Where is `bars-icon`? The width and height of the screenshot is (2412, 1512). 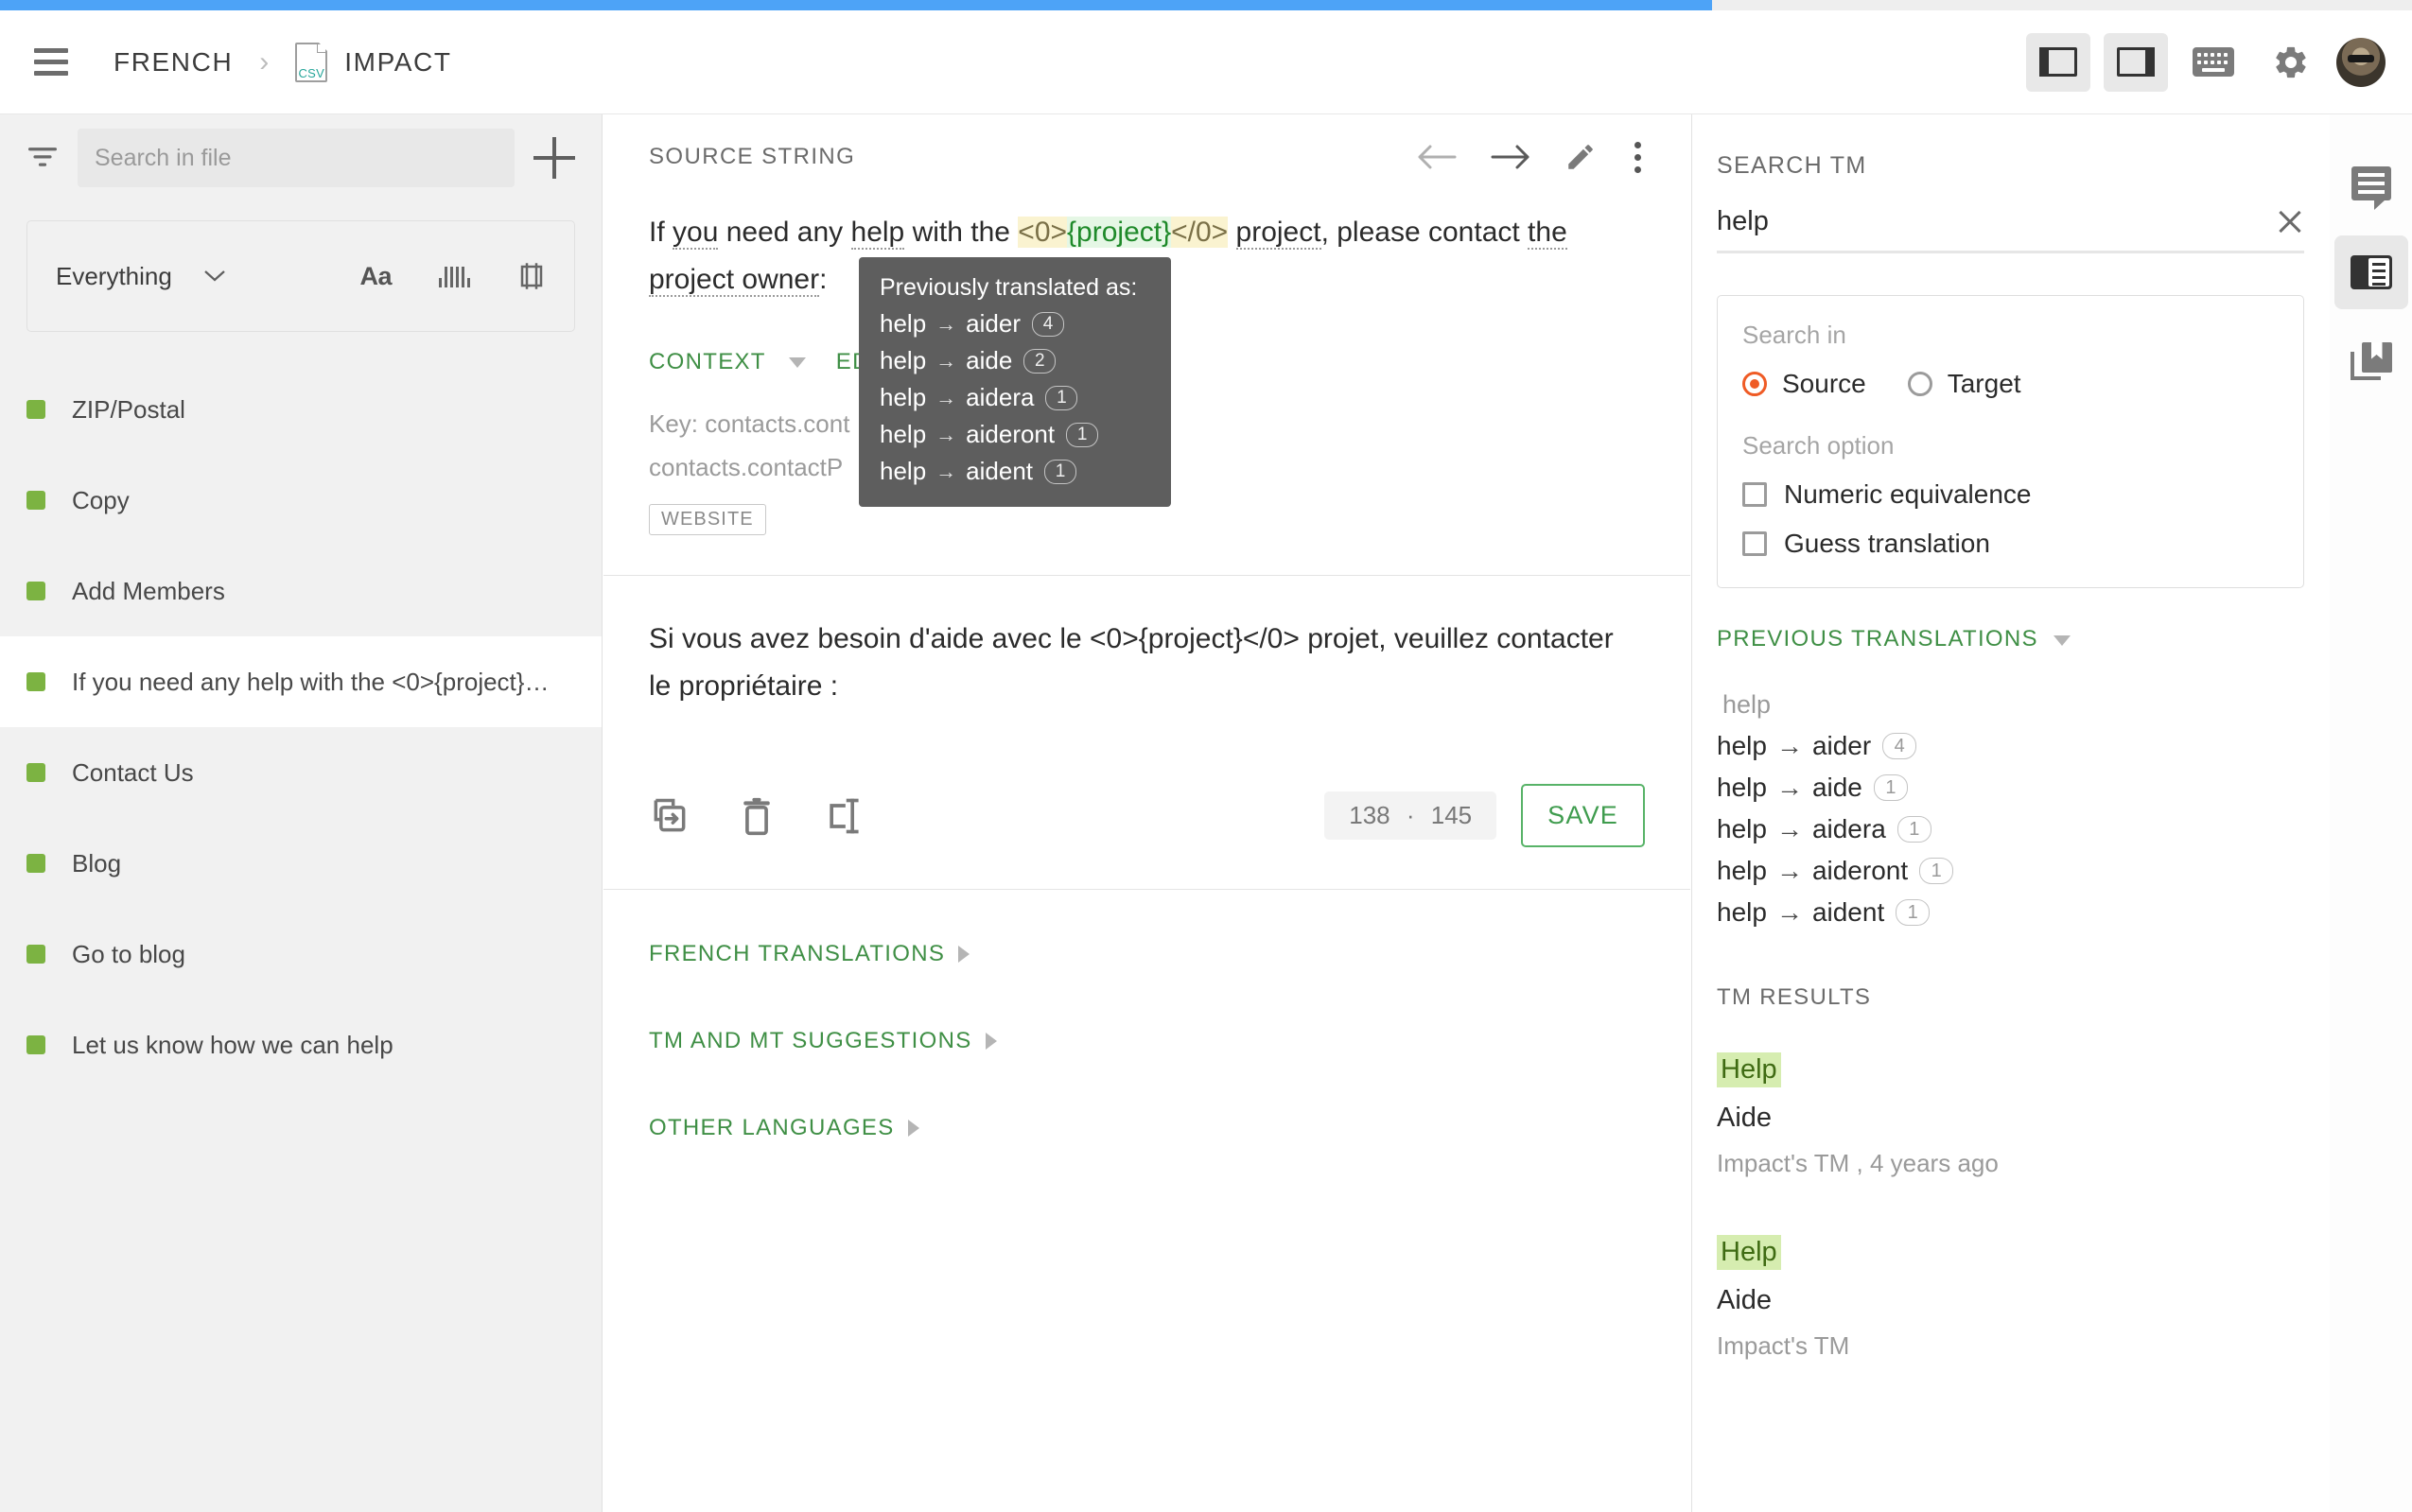
bars-icon is located at coordinates (454, 276).